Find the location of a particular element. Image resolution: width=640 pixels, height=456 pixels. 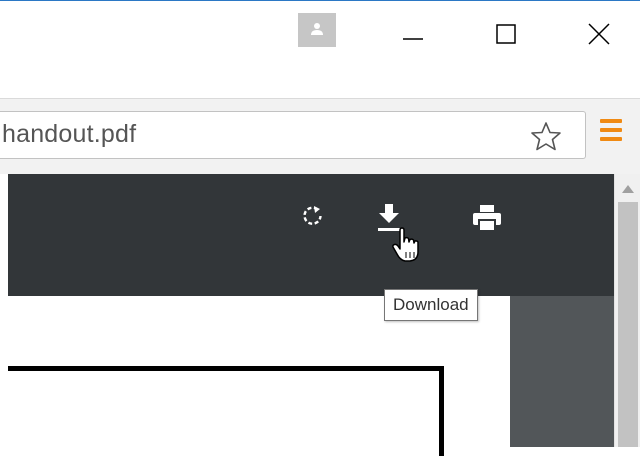

print-icon is located at coordinates (487, 218).